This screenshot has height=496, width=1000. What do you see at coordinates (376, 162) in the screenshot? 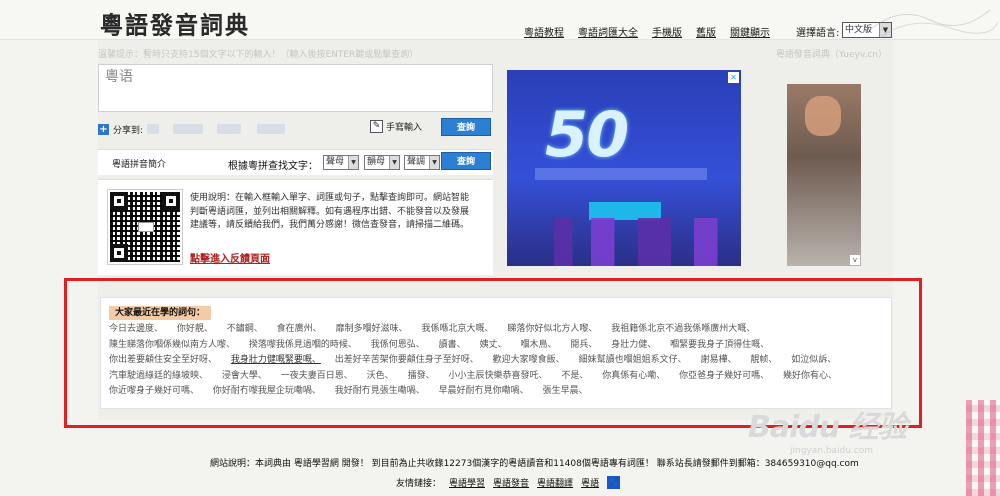
I see `final-select-value: 韻母` at bounding box center [376, 162].